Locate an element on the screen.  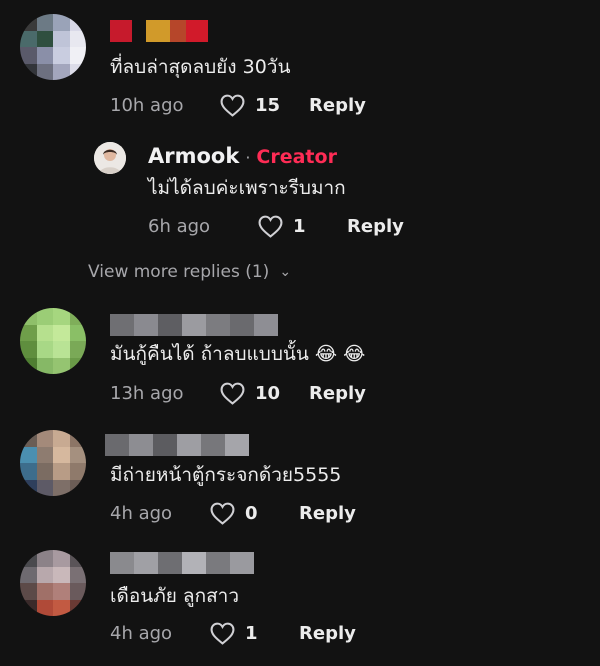
reply-meta: 6h ago 1 Reply is located at coordinates (276, 226).